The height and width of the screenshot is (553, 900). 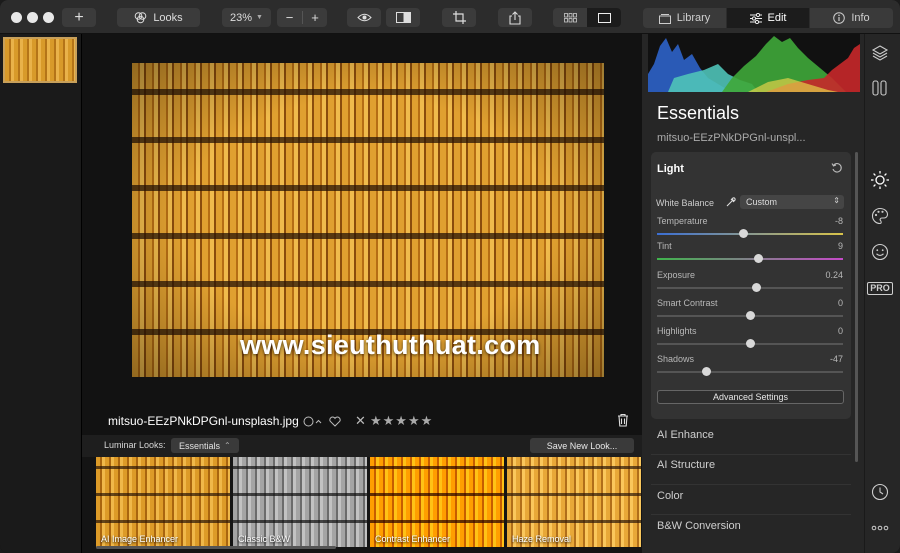 I want to click on layers-icon, so click(x=880, y=53).